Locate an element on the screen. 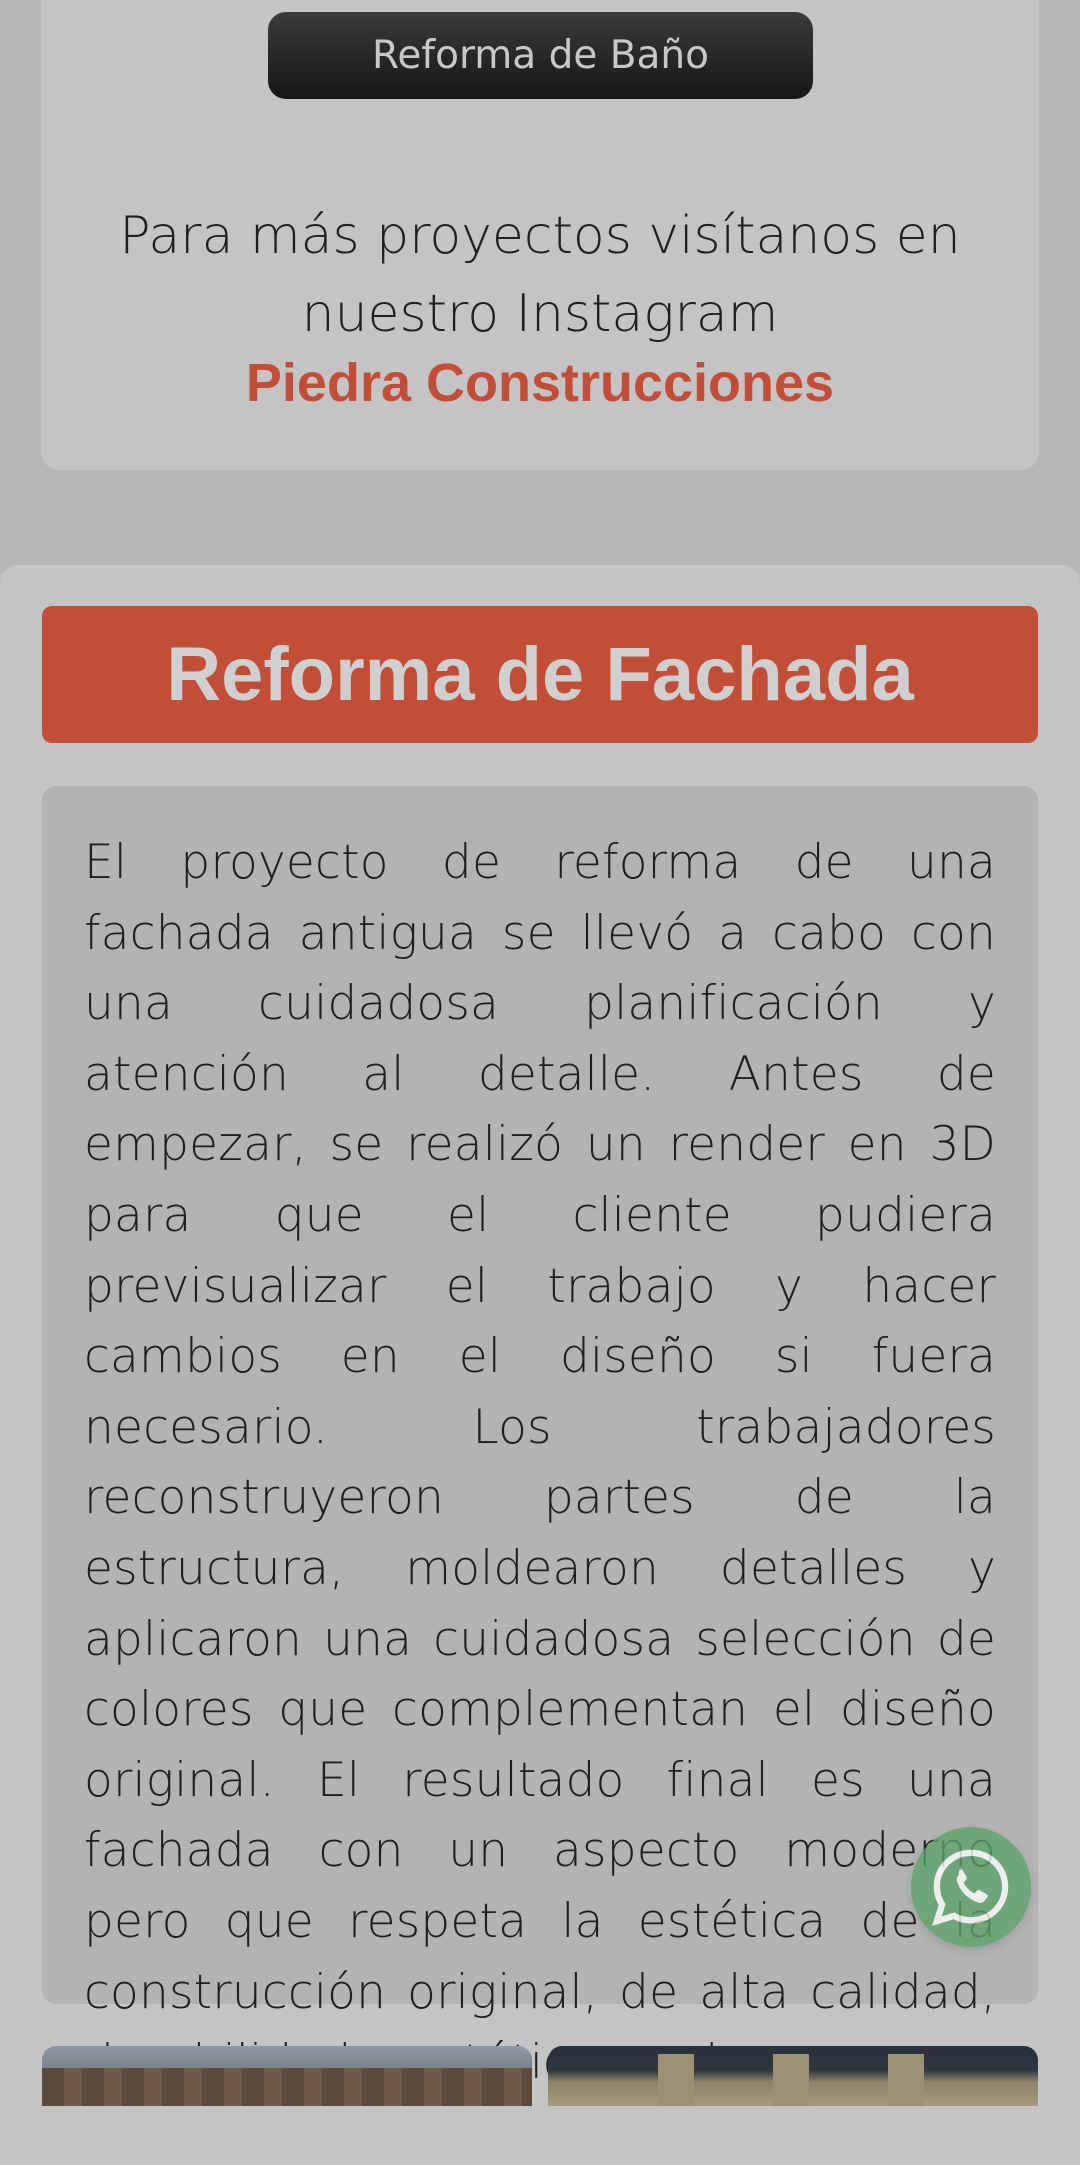  whatsapp-icon is located at coordinates (970, 1887).